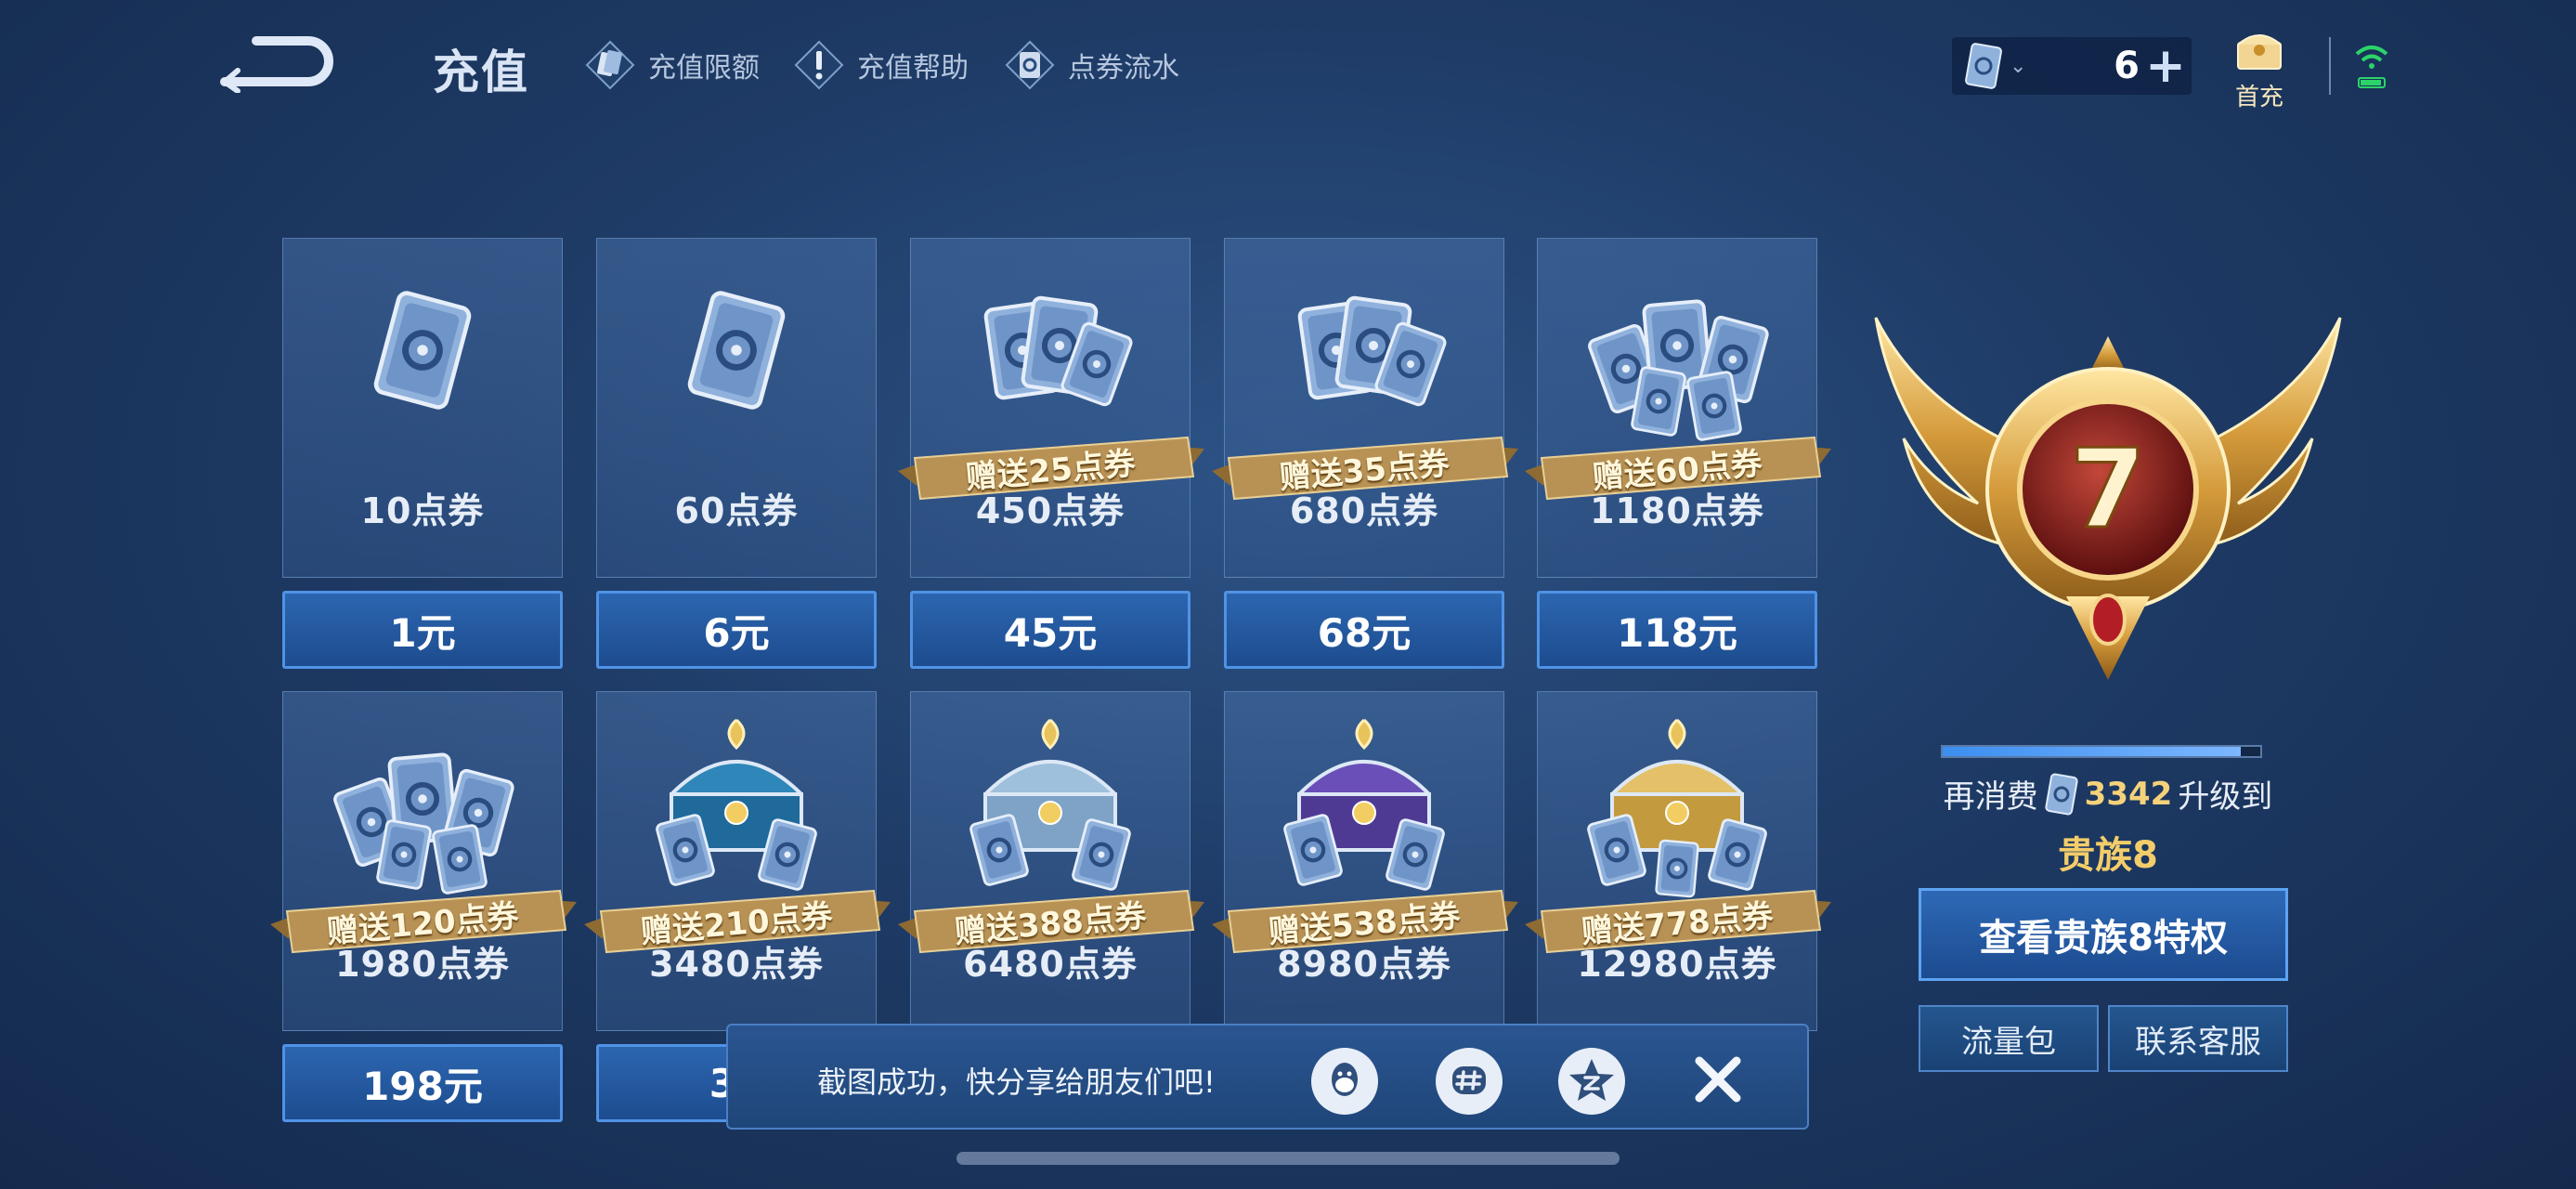  I want to click on home-indicator, so click(1288, 1158).